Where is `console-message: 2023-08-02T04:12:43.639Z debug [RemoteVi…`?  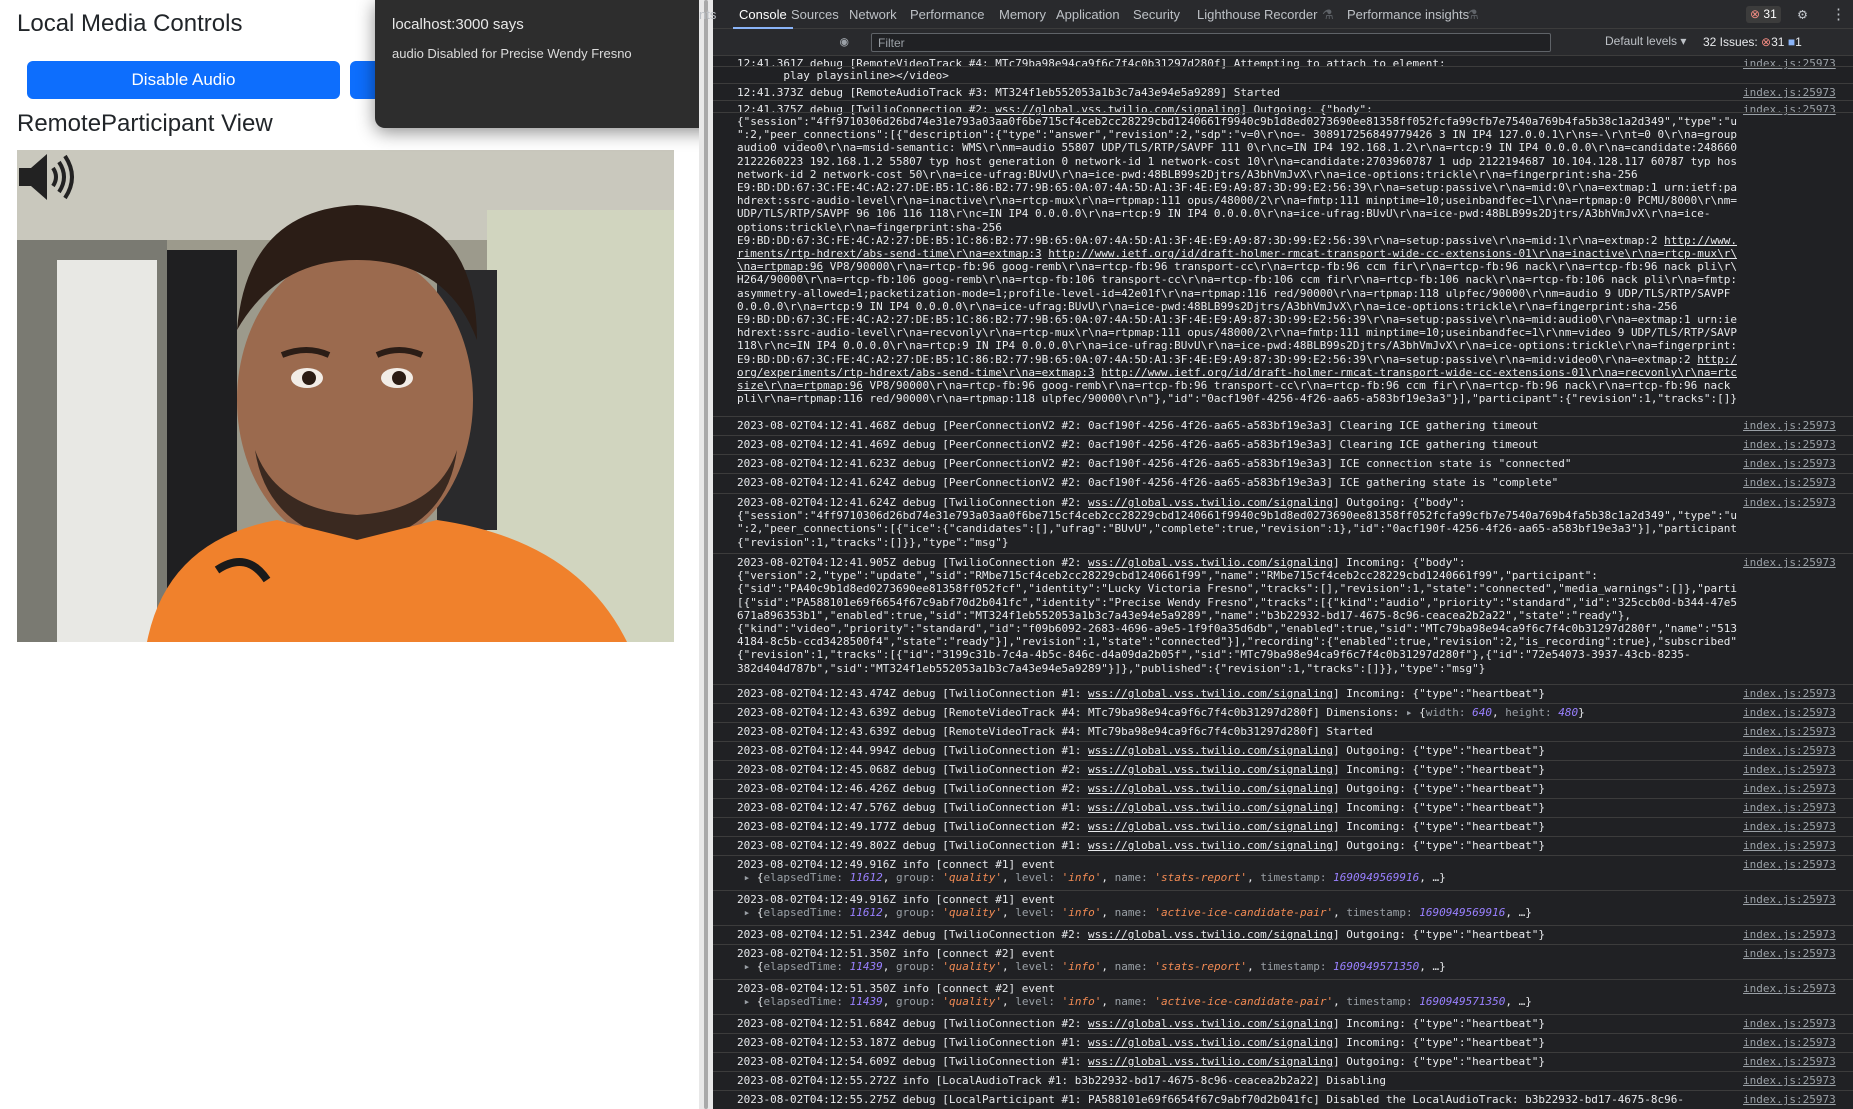
console-message: 2023-08-02T04:12:43.639Z debug [RemoteVi… is located at coordinates (1055, 731).